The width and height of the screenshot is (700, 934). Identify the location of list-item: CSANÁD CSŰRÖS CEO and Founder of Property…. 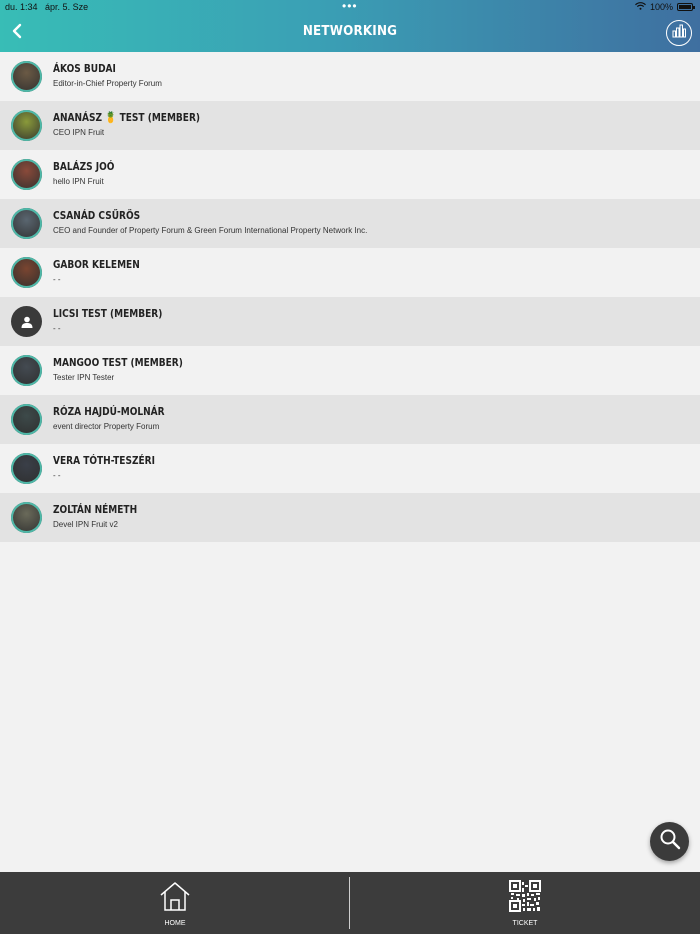
(350, 223).